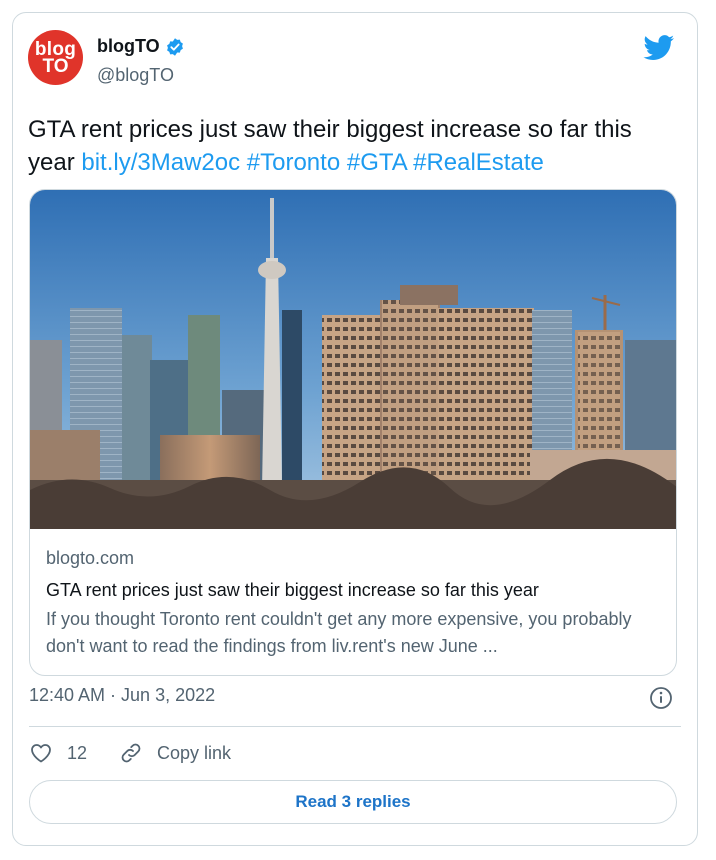 Image resolution: width=716 pixels, height=860 pixels. Describe the element at coordinates (293, 162) in the screenshot. I see `hashtag-toronto: #Toronto` at that location.